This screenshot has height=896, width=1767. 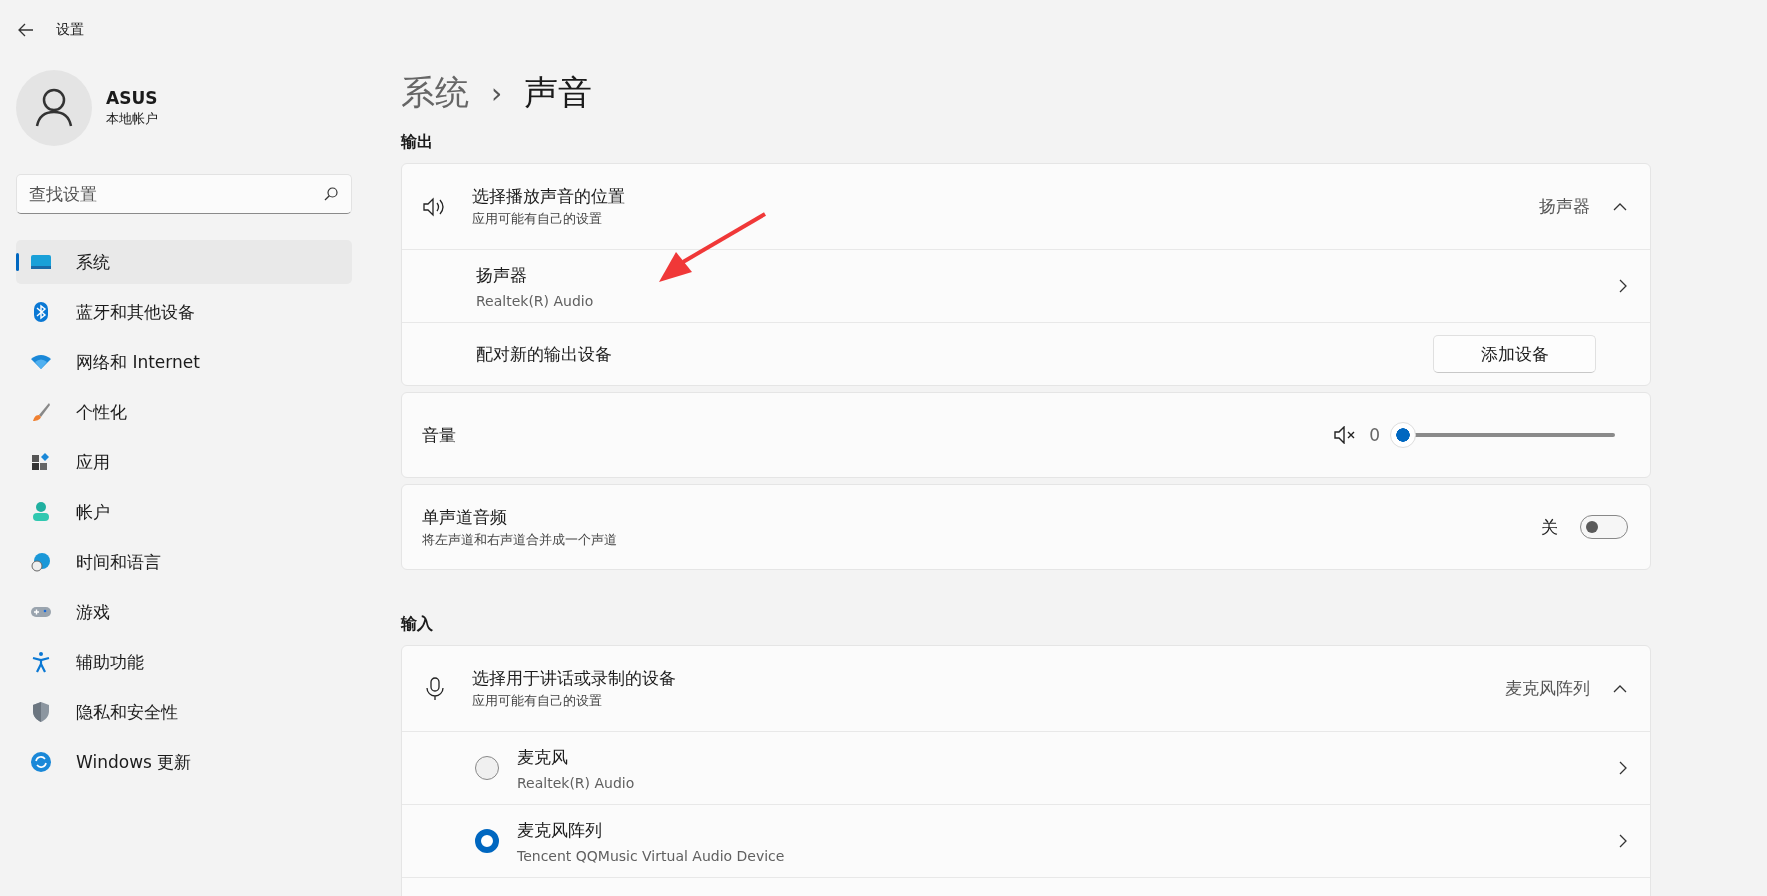 I want to click on sidebar-item: Windows 更新, so click(x=184, y=762).